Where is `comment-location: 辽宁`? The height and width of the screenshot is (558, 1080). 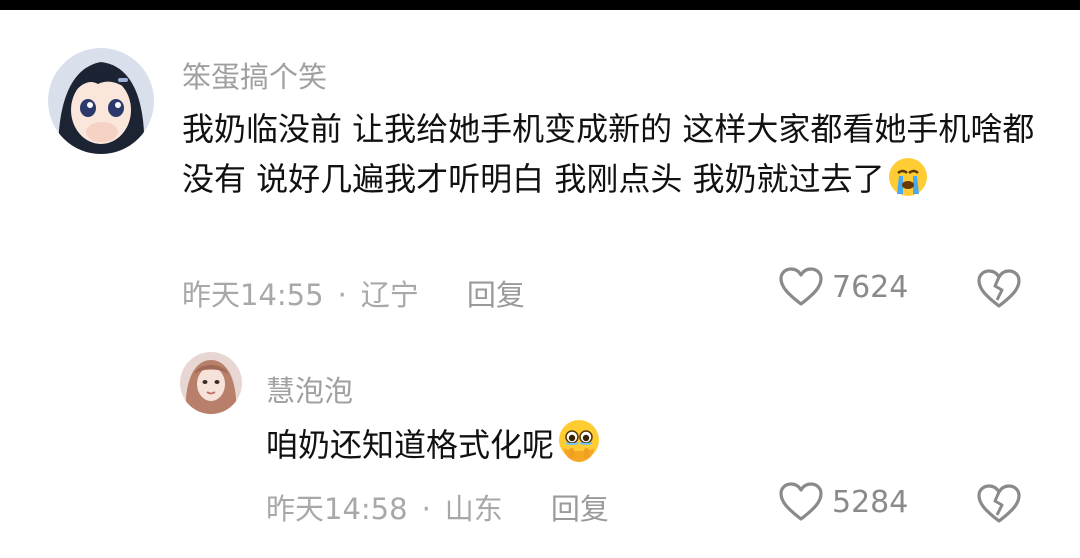
comment-location: 辽宁 is located at coordinates (389, 295).